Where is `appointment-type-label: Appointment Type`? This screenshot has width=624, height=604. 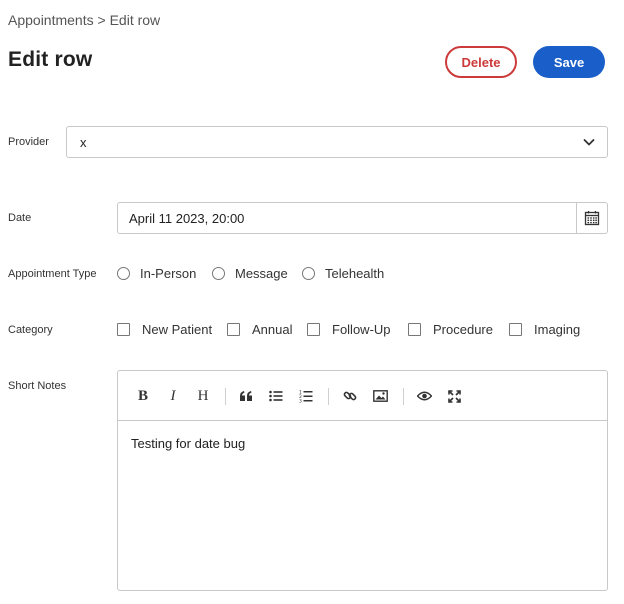 appointment-type-label: Appointment Type is located at coordinates (52, 274).